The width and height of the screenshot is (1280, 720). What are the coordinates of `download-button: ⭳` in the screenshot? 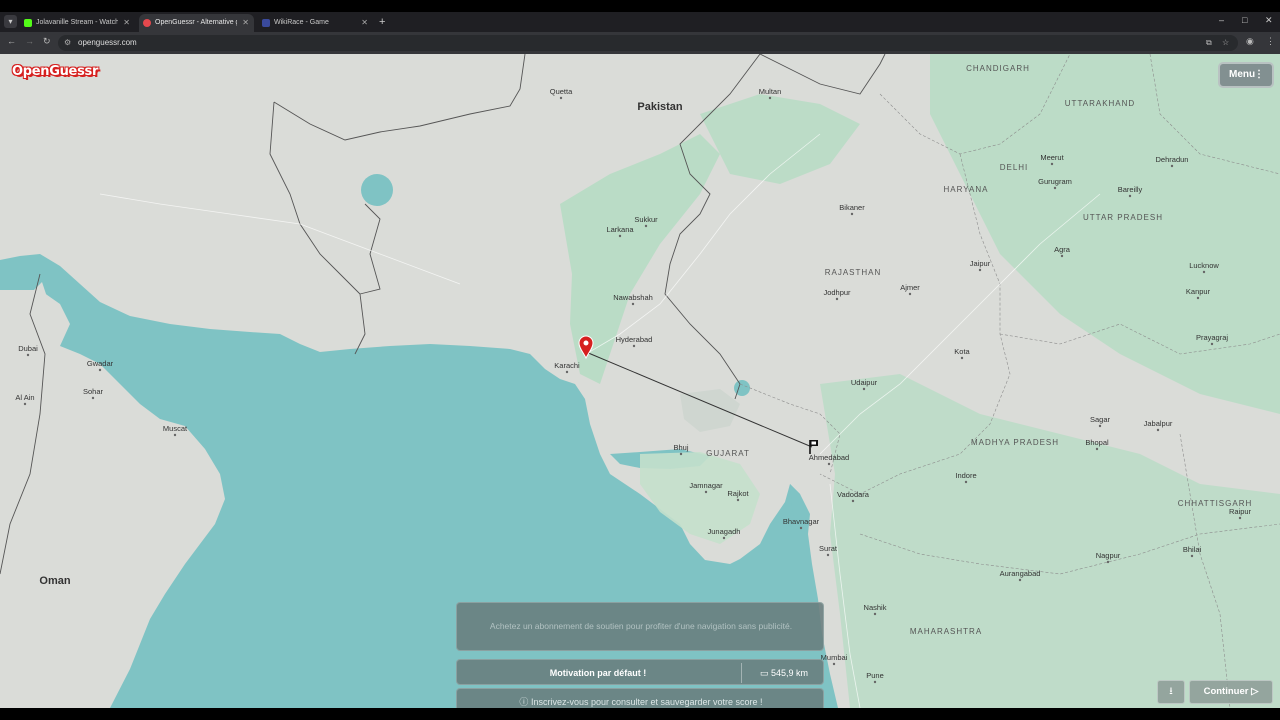 It's located at (1171, 692).